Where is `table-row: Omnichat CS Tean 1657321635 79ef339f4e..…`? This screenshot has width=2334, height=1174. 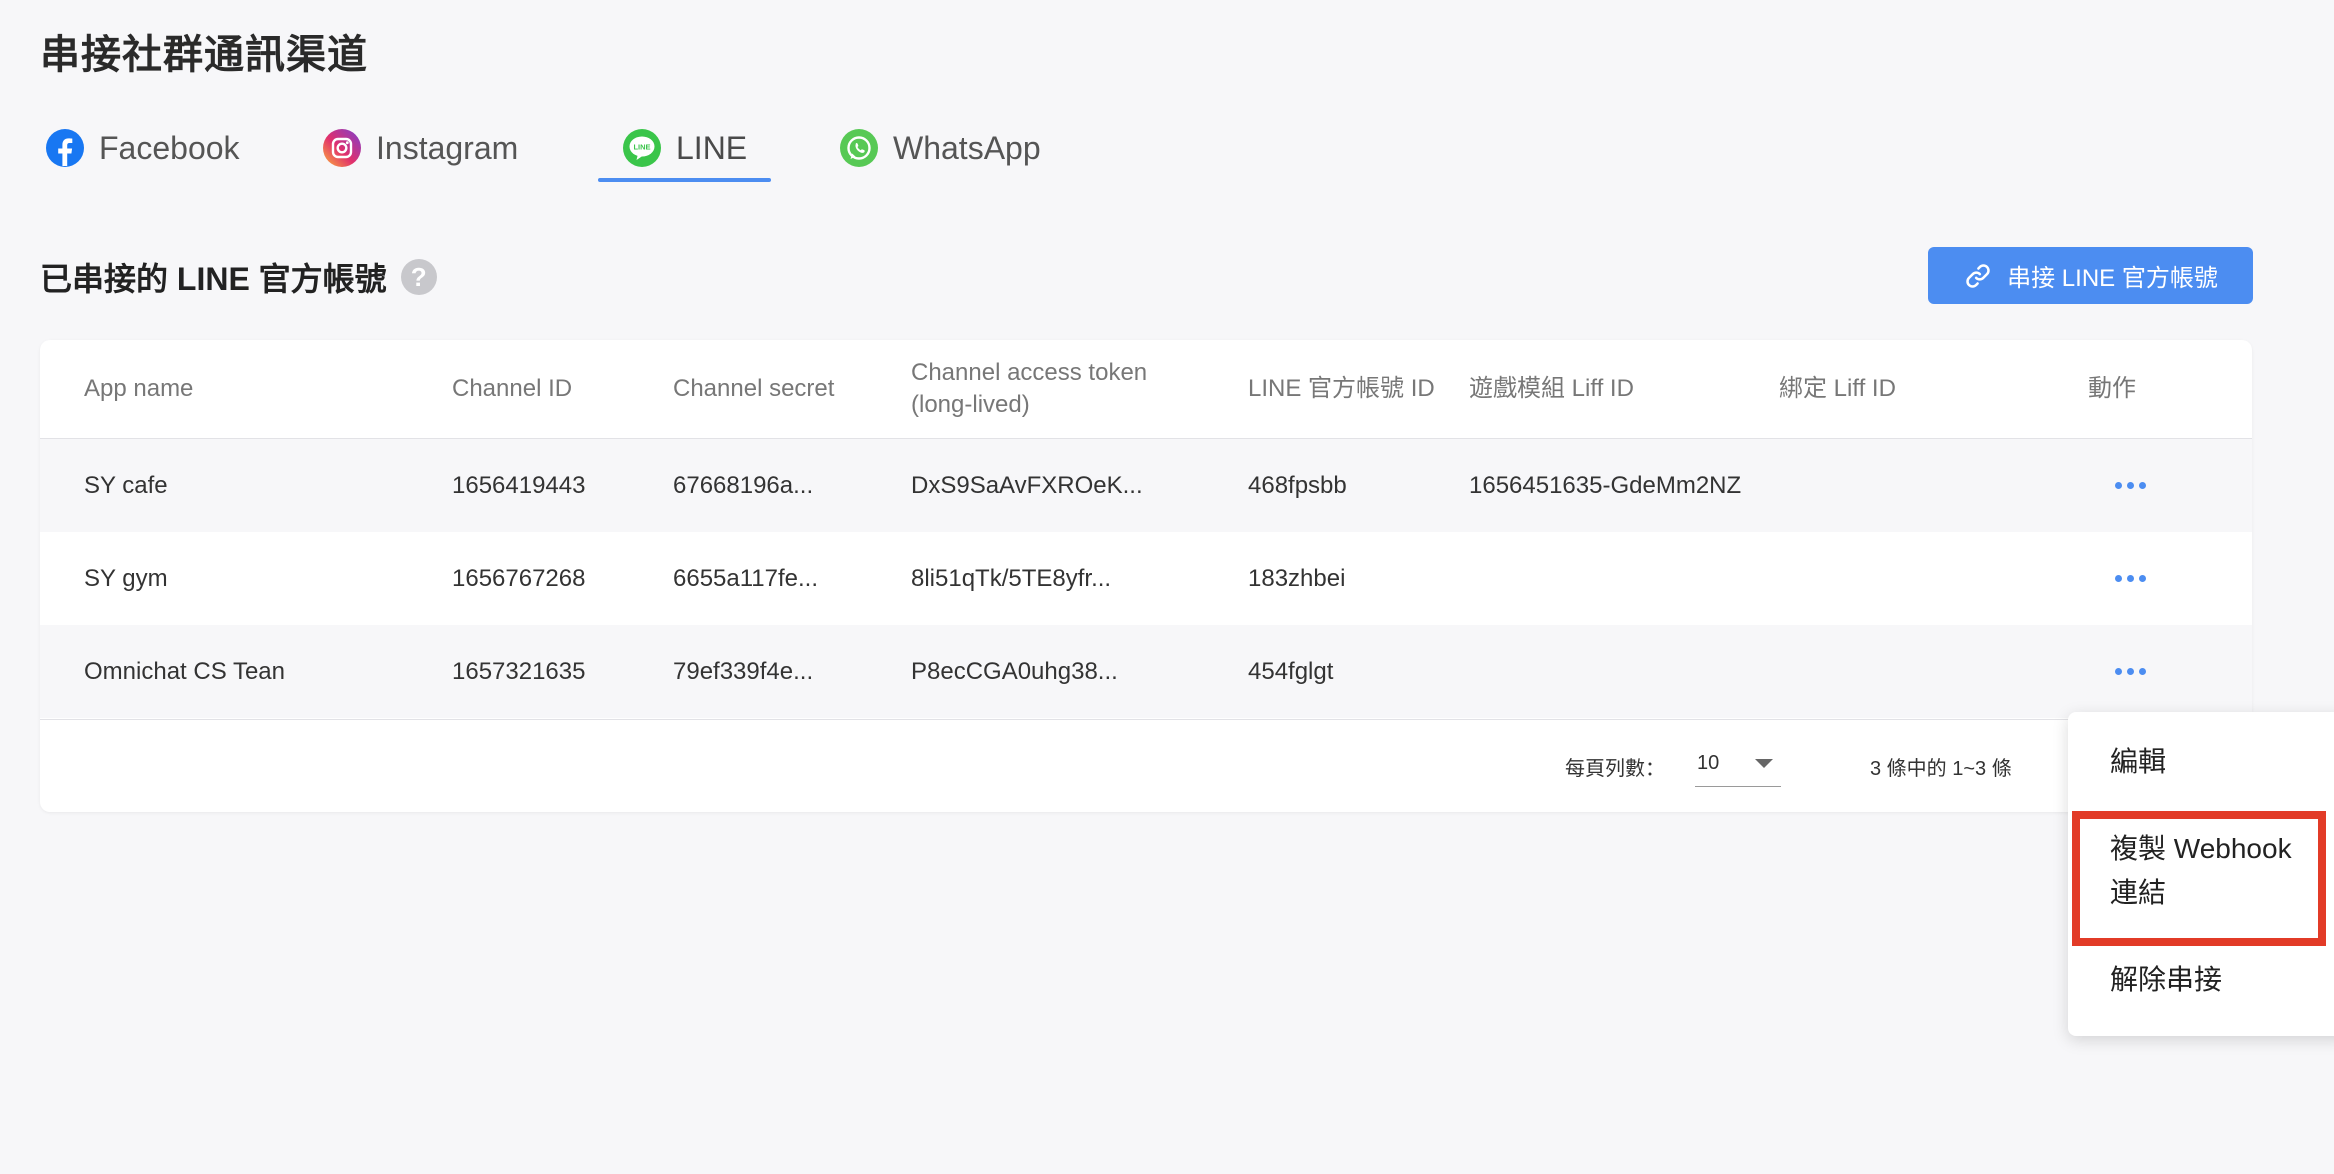
table-row: Omnichat CS Tean 1657321635 79ef339f4e..… is located at coordinates (1146, 671).